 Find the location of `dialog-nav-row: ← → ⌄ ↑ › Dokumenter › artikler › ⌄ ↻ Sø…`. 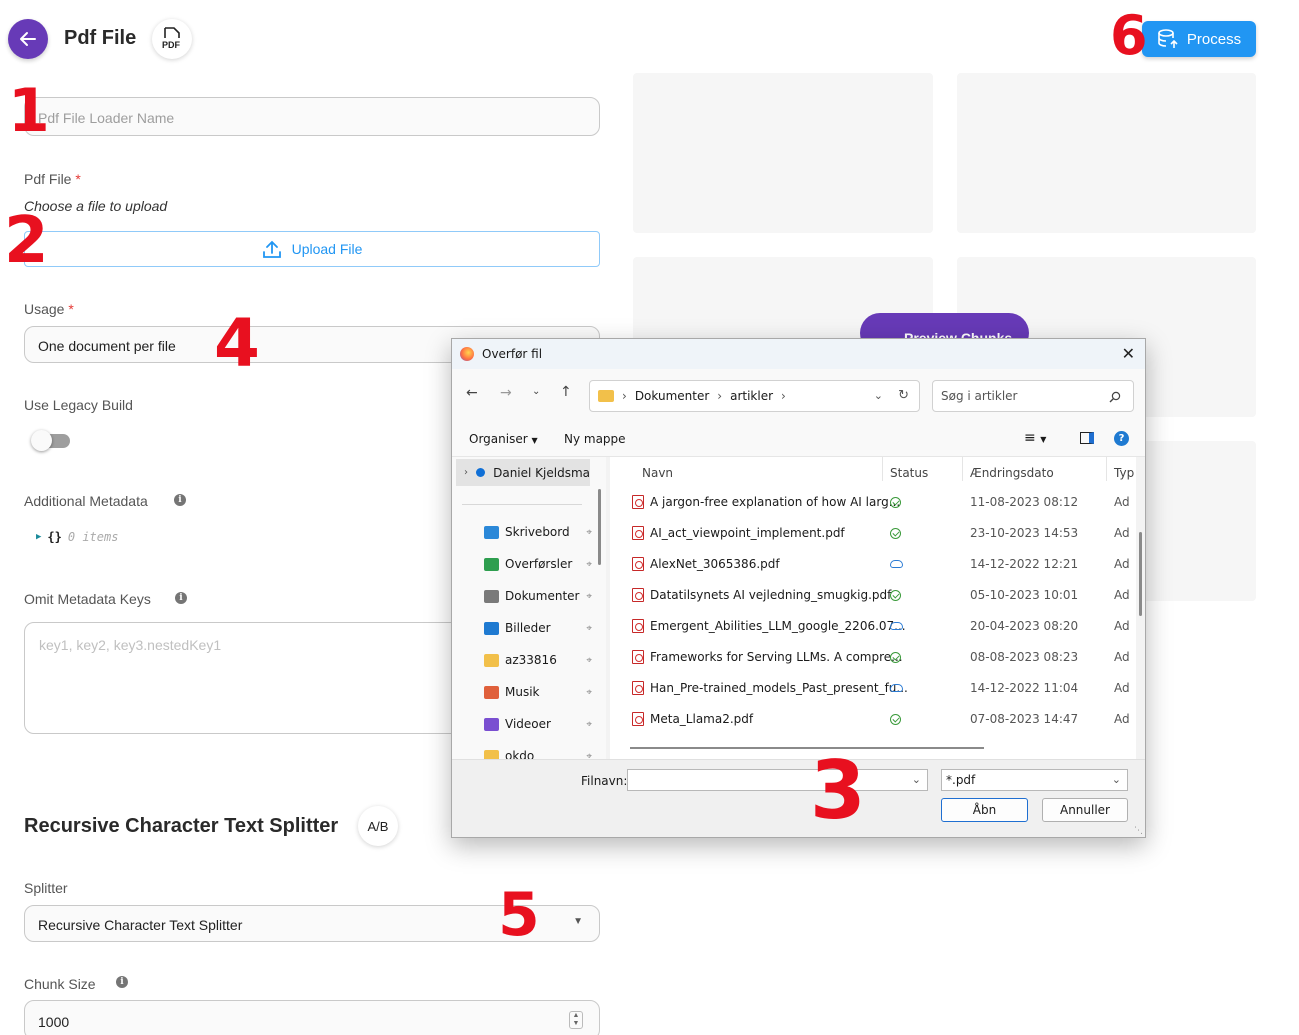

dialog-nav-row: ← → ⌄ ↑ › Dokumenter › artikler › ⌄ ↻ Sø… is located at coordinates (798, 395).